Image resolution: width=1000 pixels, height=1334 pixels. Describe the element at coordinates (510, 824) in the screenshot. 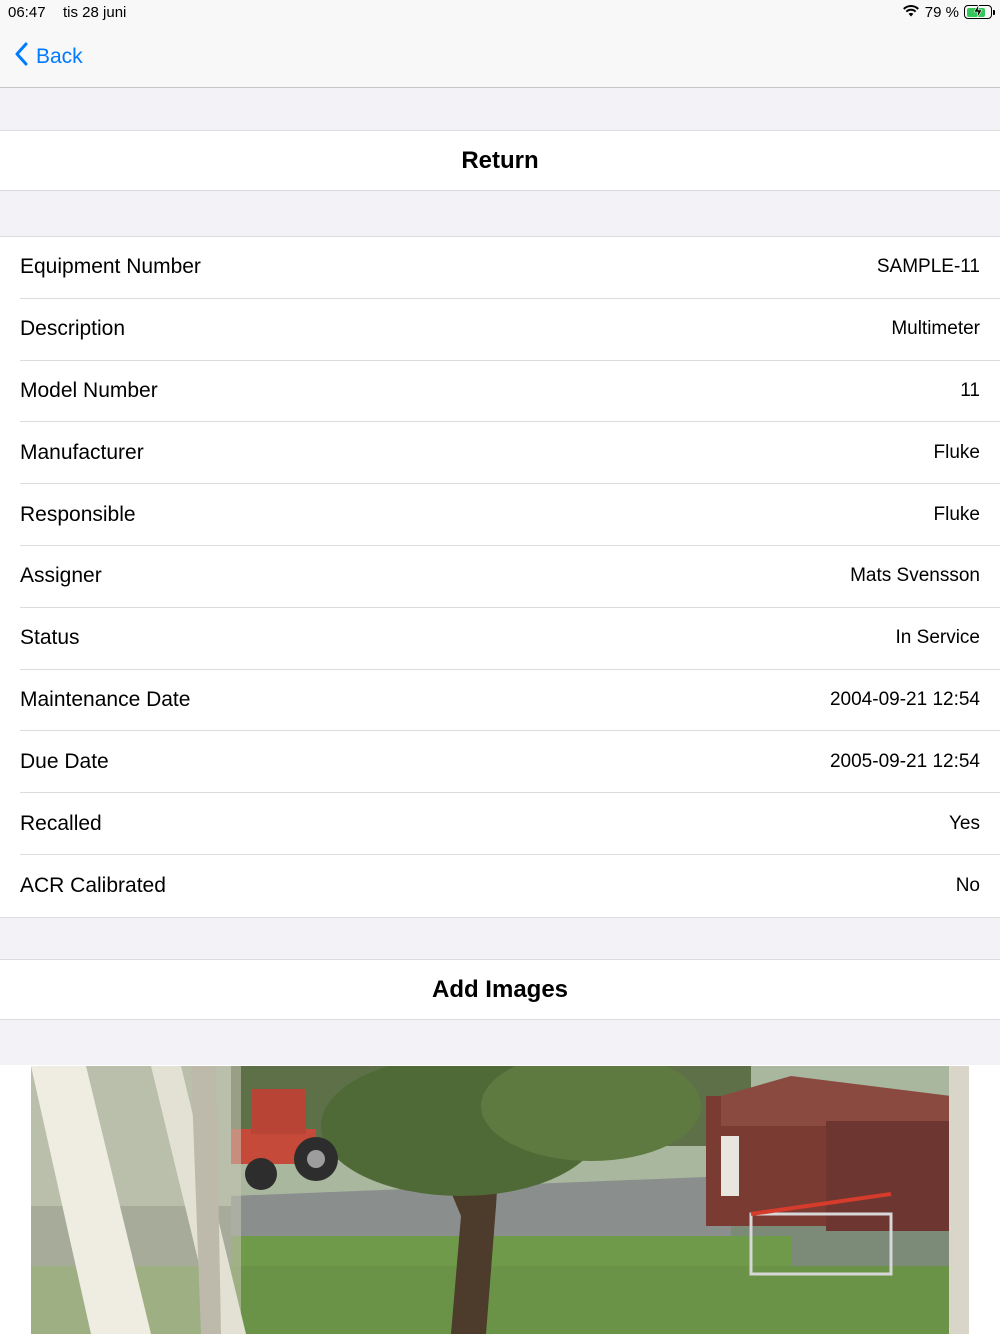

I see `detail-row-recalled: Recalled Yes` at that location.